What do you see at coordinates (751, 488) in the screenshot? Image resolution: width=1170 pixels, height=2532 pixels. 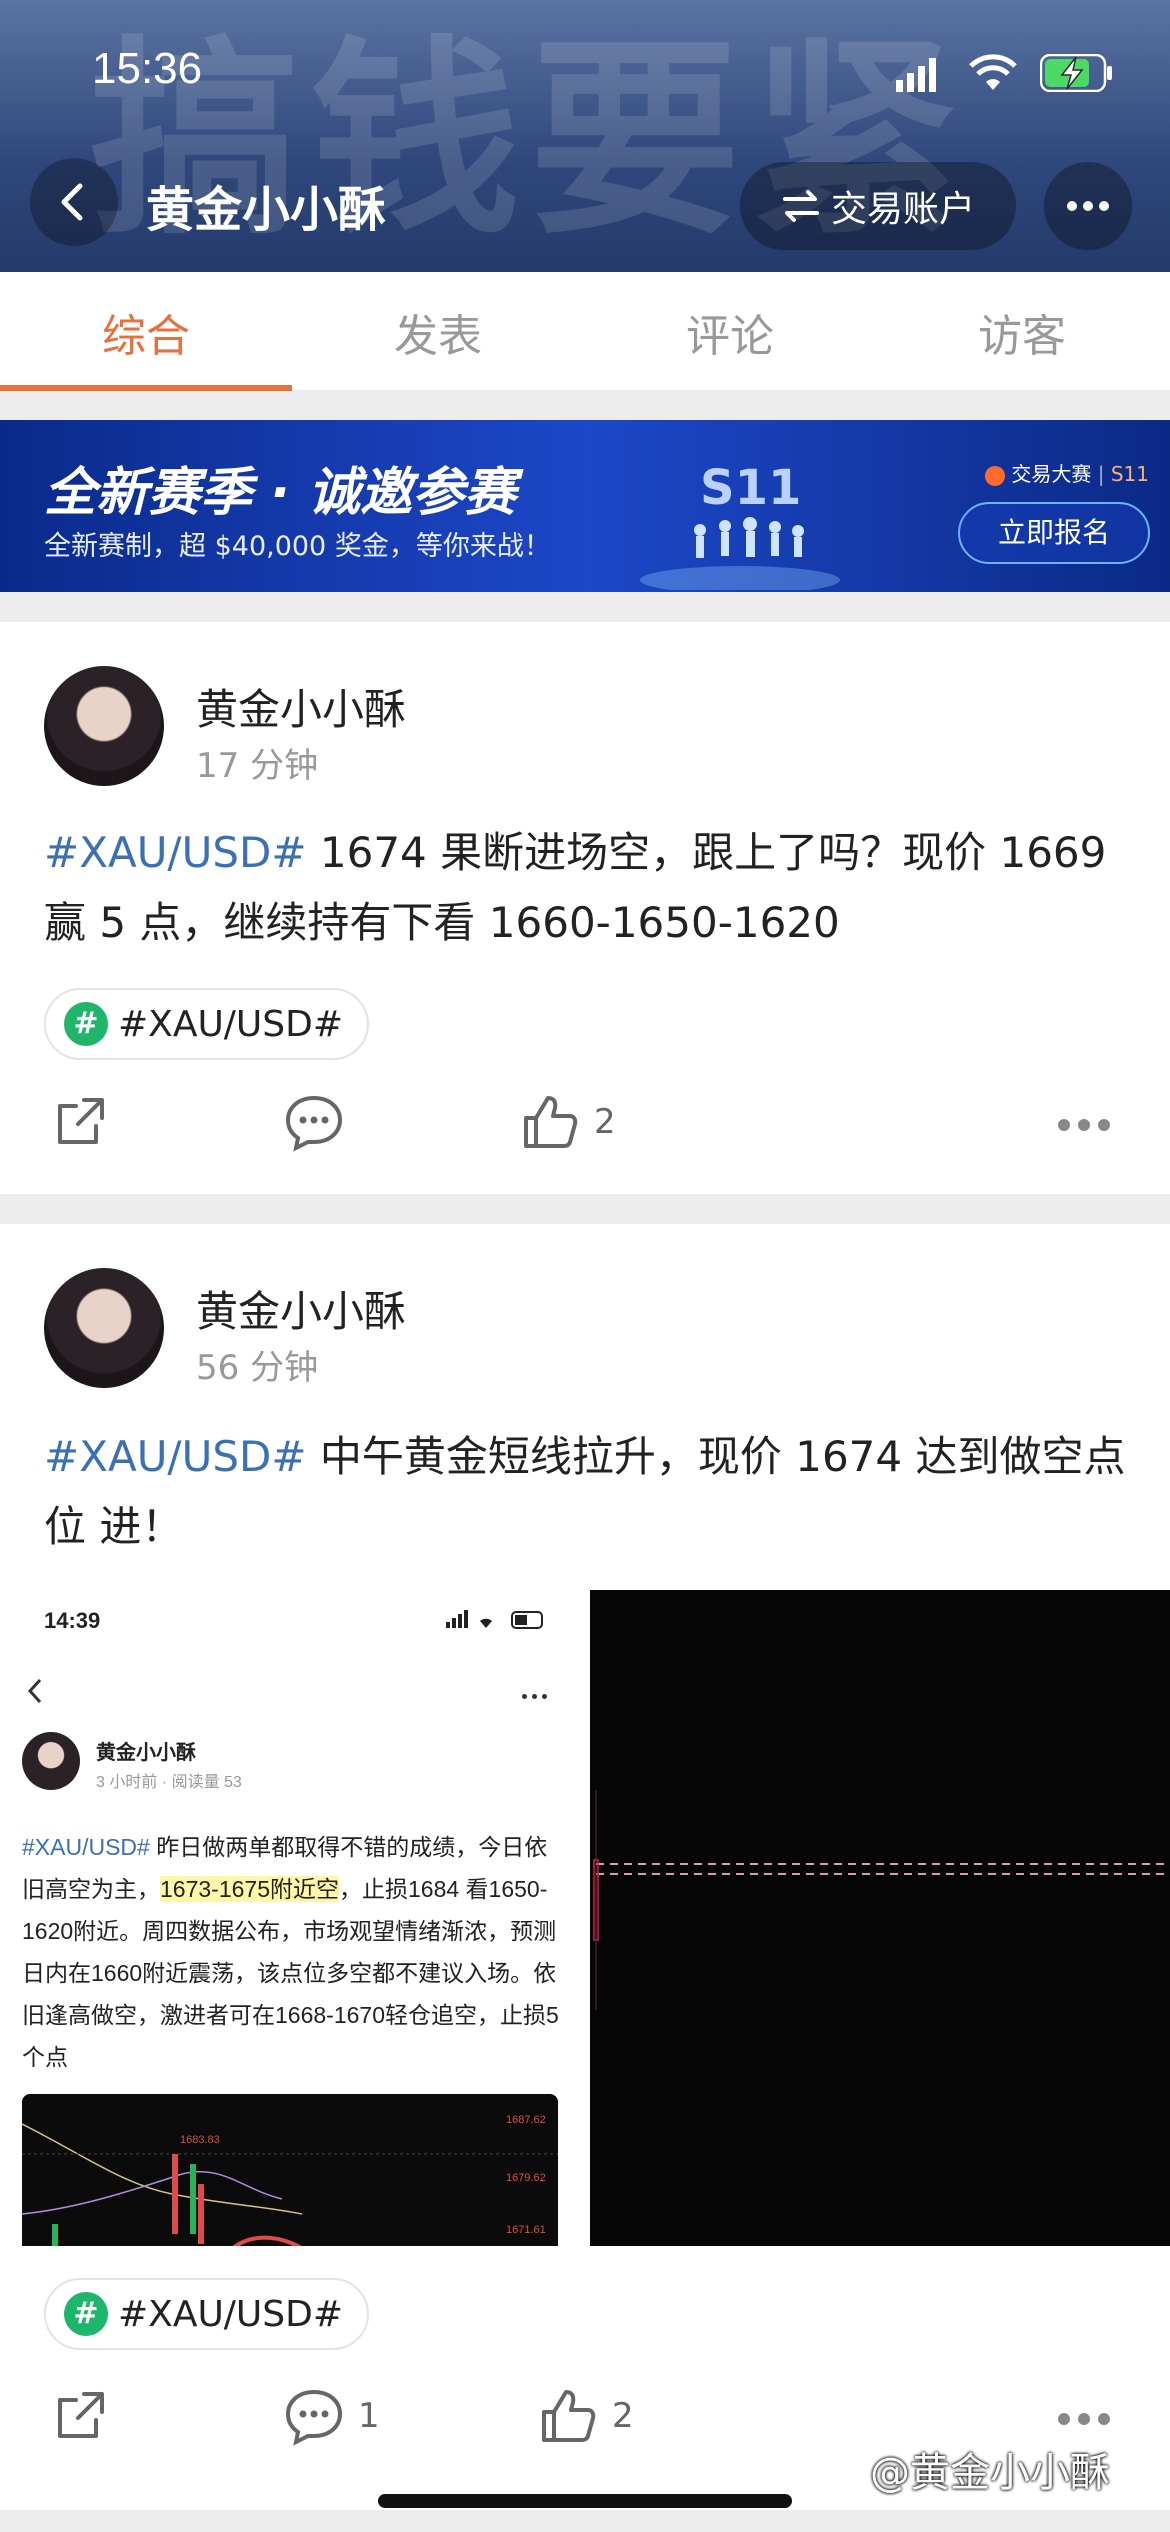 I see `banner-season: S11` at bounding box center [751, 488].